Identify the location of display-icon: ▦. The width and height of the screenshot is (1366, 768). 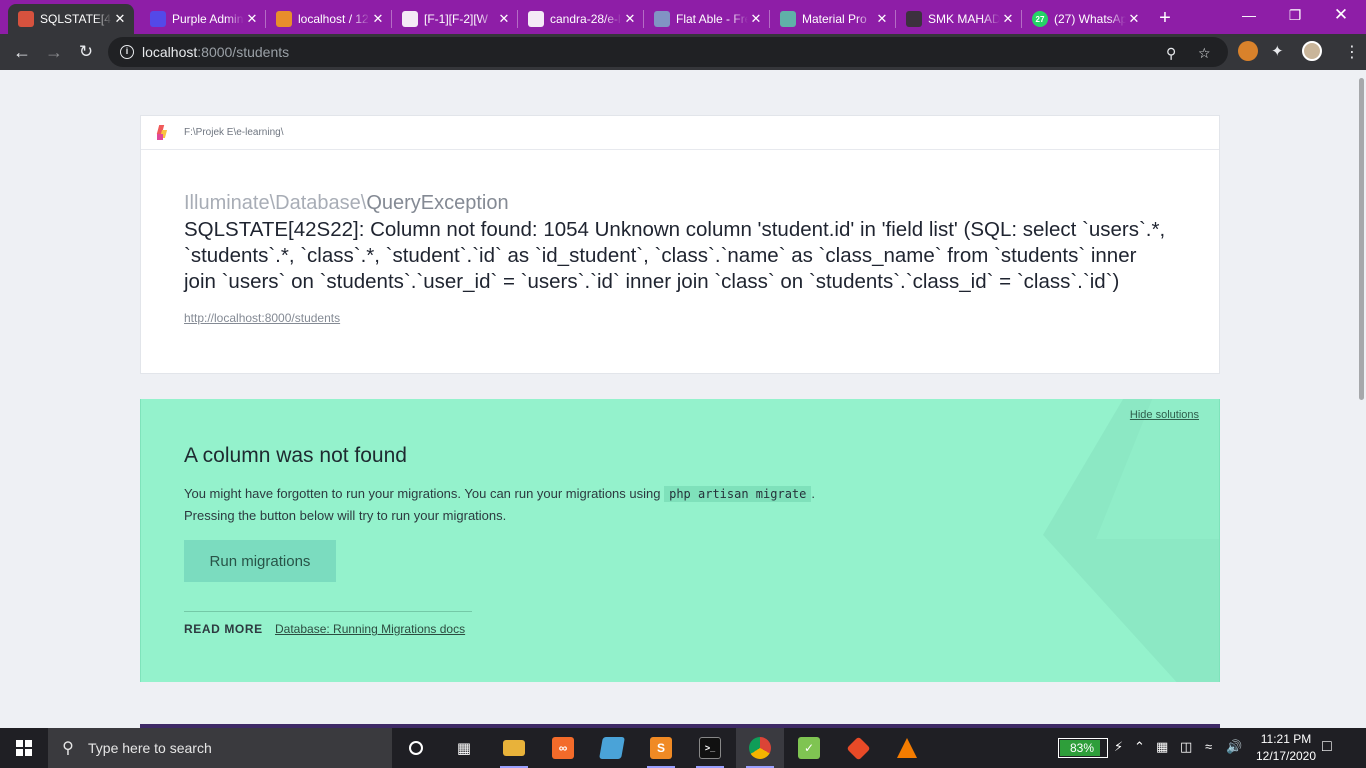
(1162, 747).